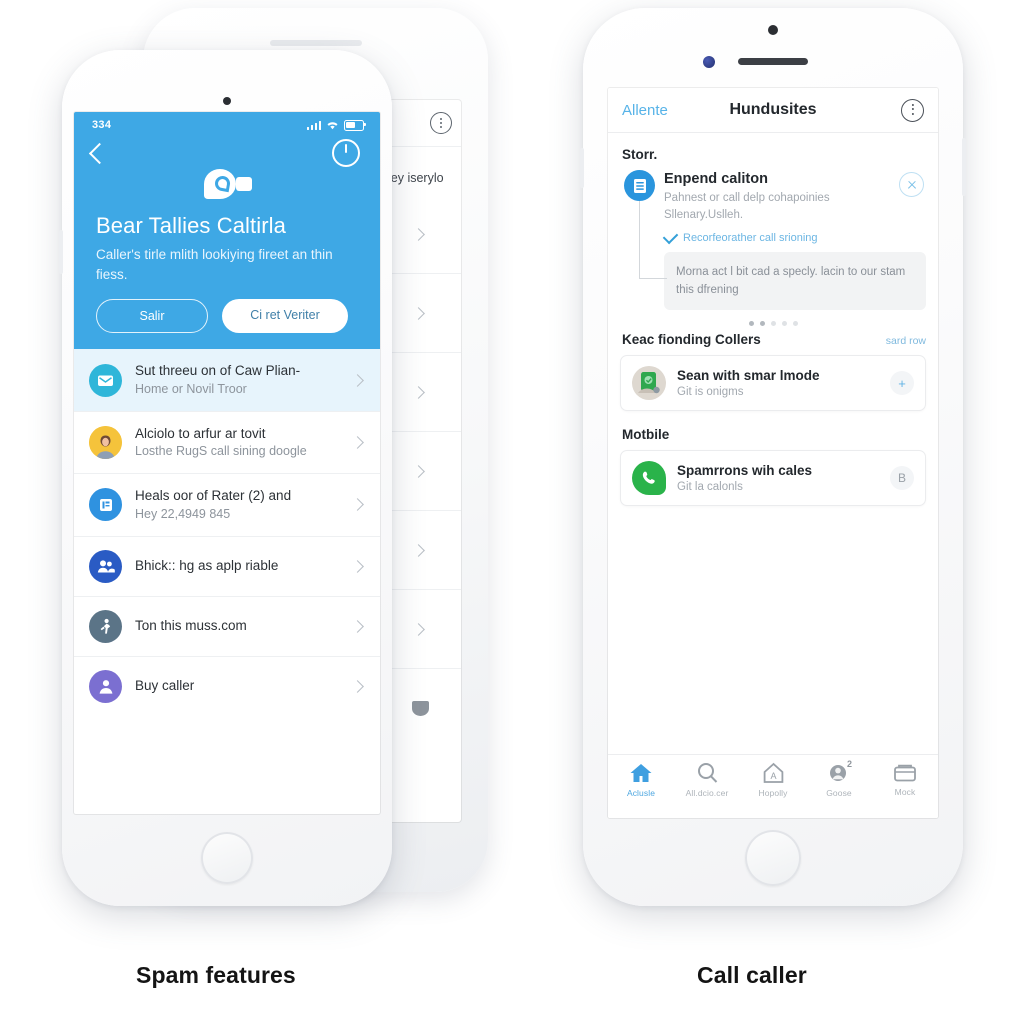  I want to click on recent-caller-card: Sean with smar lmode Git is onigms +, so click(773, 383).